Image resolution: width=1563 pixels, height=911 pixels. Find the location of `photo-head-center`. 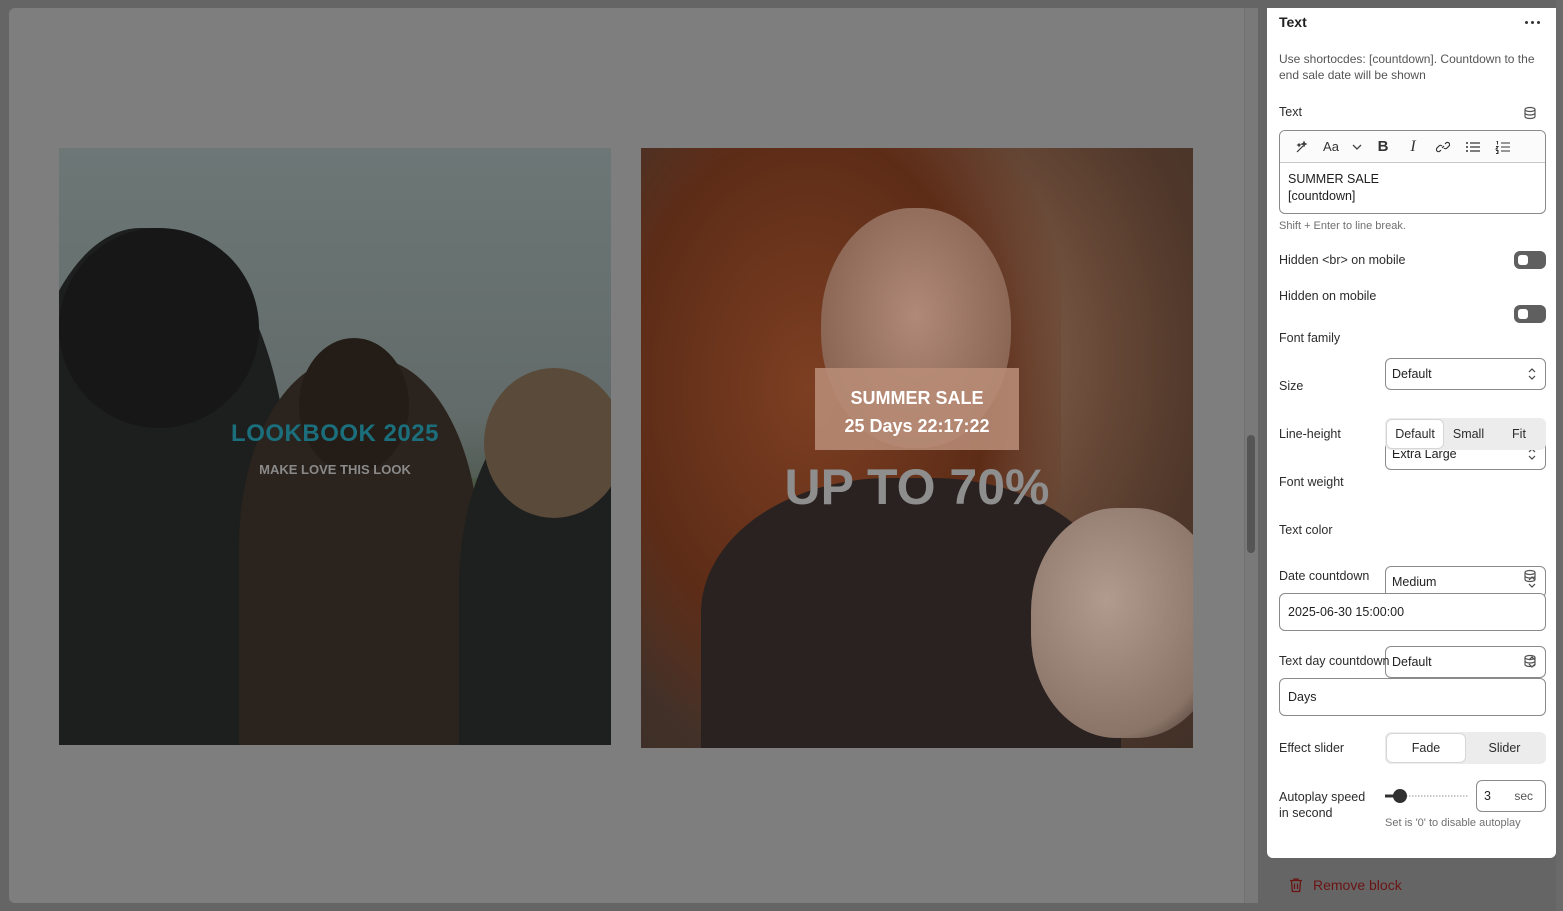

photo-head-center is located at coordinates (354, 405).